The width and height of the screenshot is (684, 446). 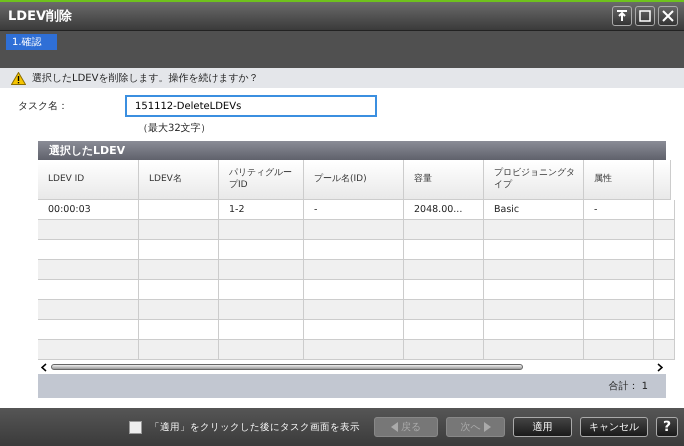 I want to click on scrollbar-thumb, so click(x=287, y=367).